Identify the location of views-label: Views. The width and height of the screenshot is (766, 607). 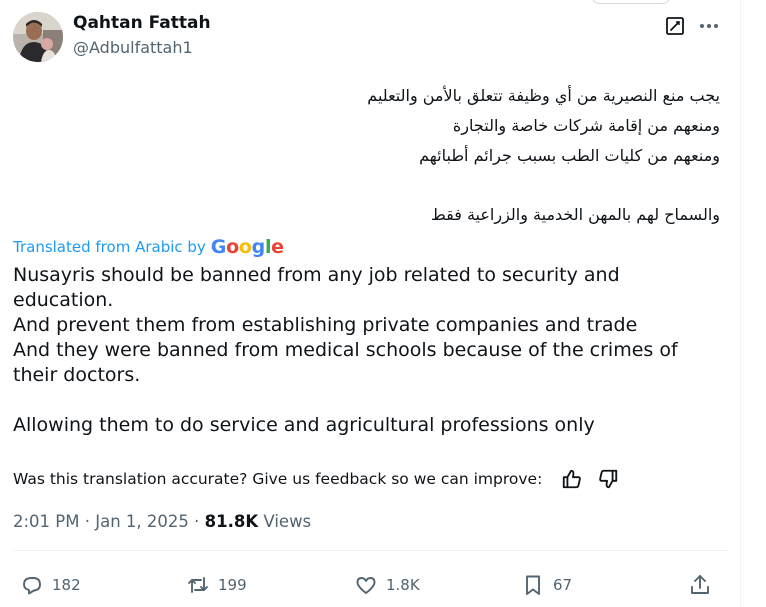
(287, 521).